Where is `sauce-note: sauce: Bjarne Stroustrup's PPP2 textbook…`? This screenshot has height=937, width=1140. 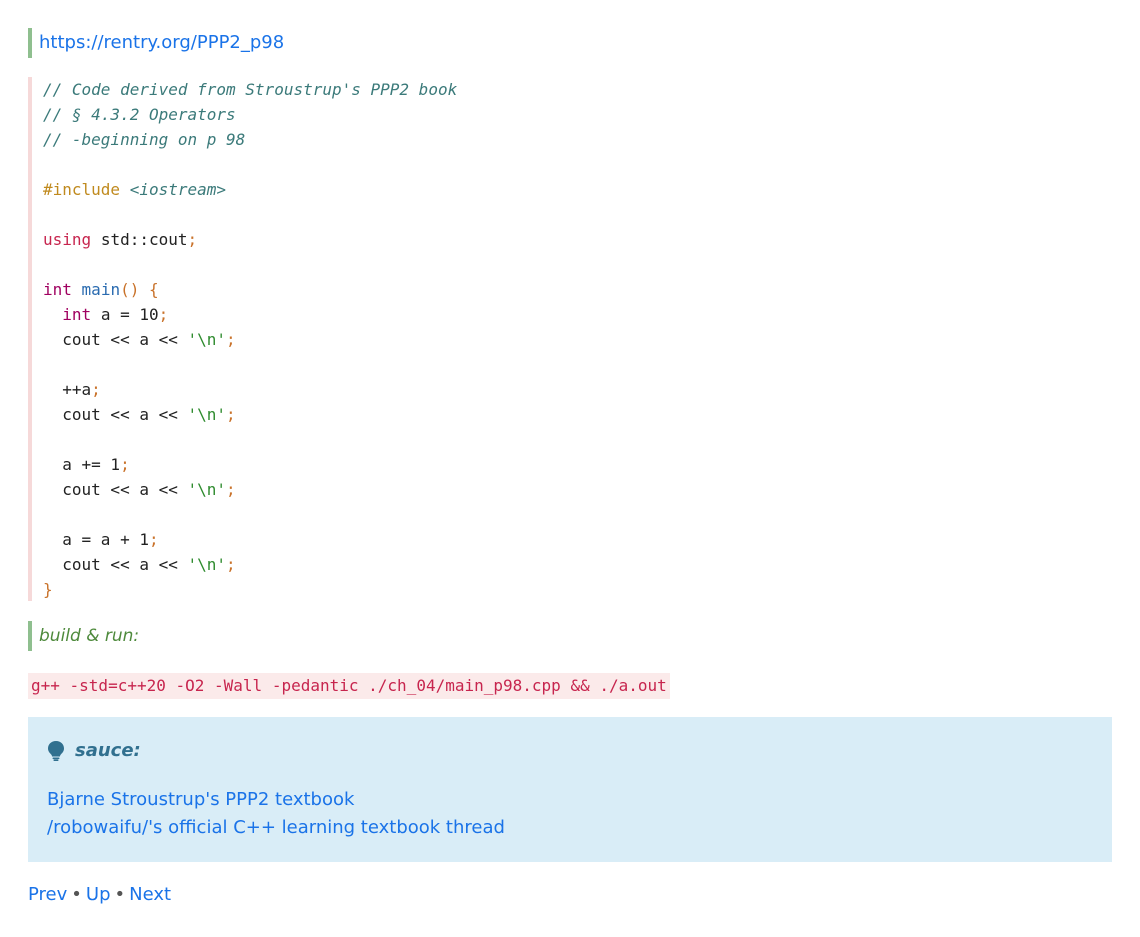
sauce-note: sauce: Bjarne Stroustrup's PPP2 textbook… is located at coordinates (570, 789).